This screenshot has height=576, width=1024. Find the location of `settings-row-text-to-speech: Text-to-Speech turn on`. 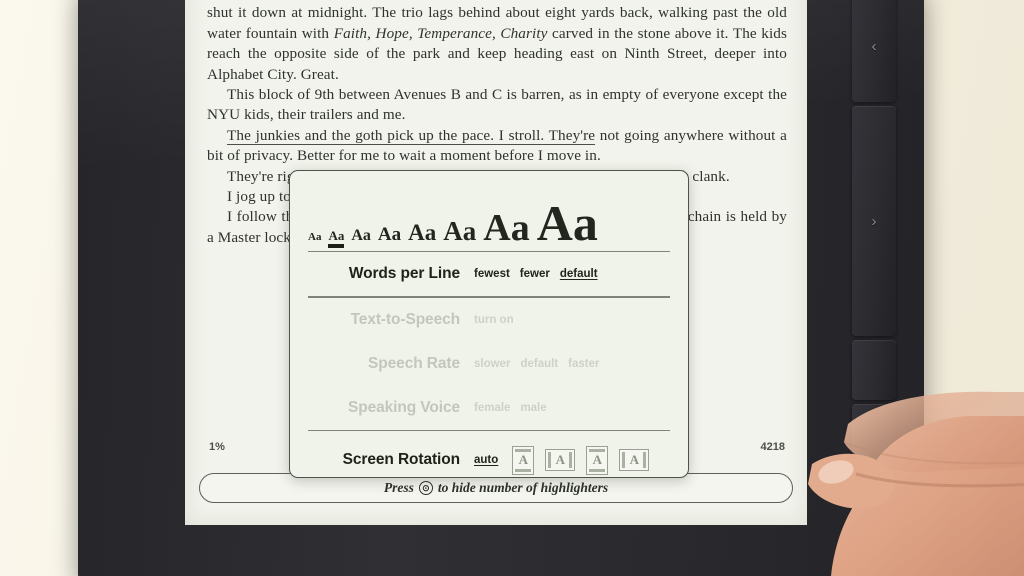

settings-row-text-to-speech: Text-to-Speech turn on is located at coordinates (489, 320).